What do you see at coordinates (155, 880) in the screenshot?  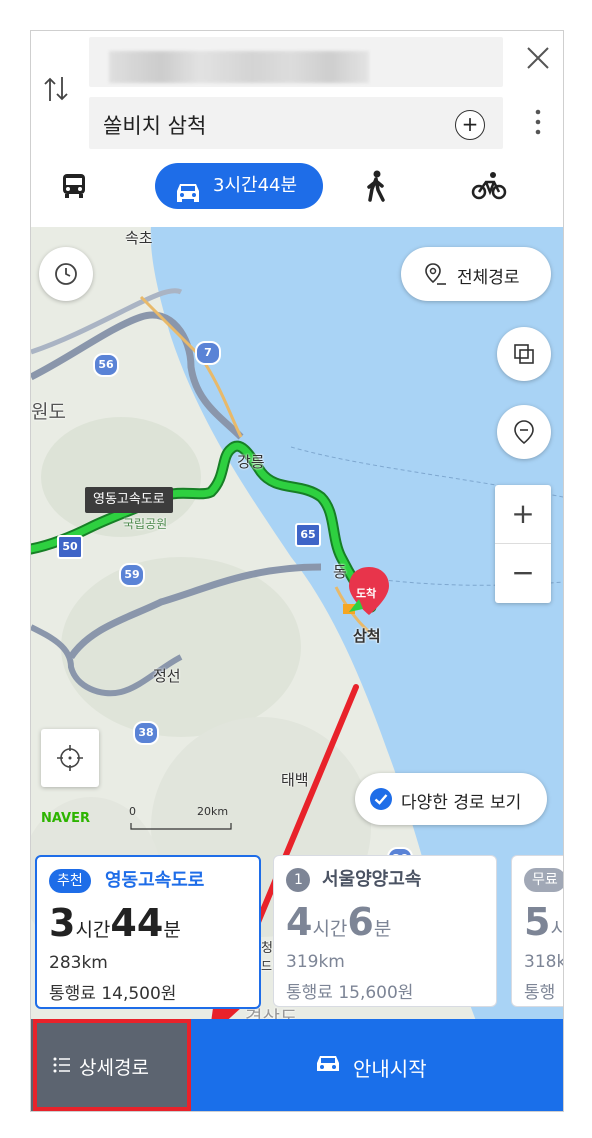 I see `route-name: 영동고속도로` at bounding box center [155, 880].